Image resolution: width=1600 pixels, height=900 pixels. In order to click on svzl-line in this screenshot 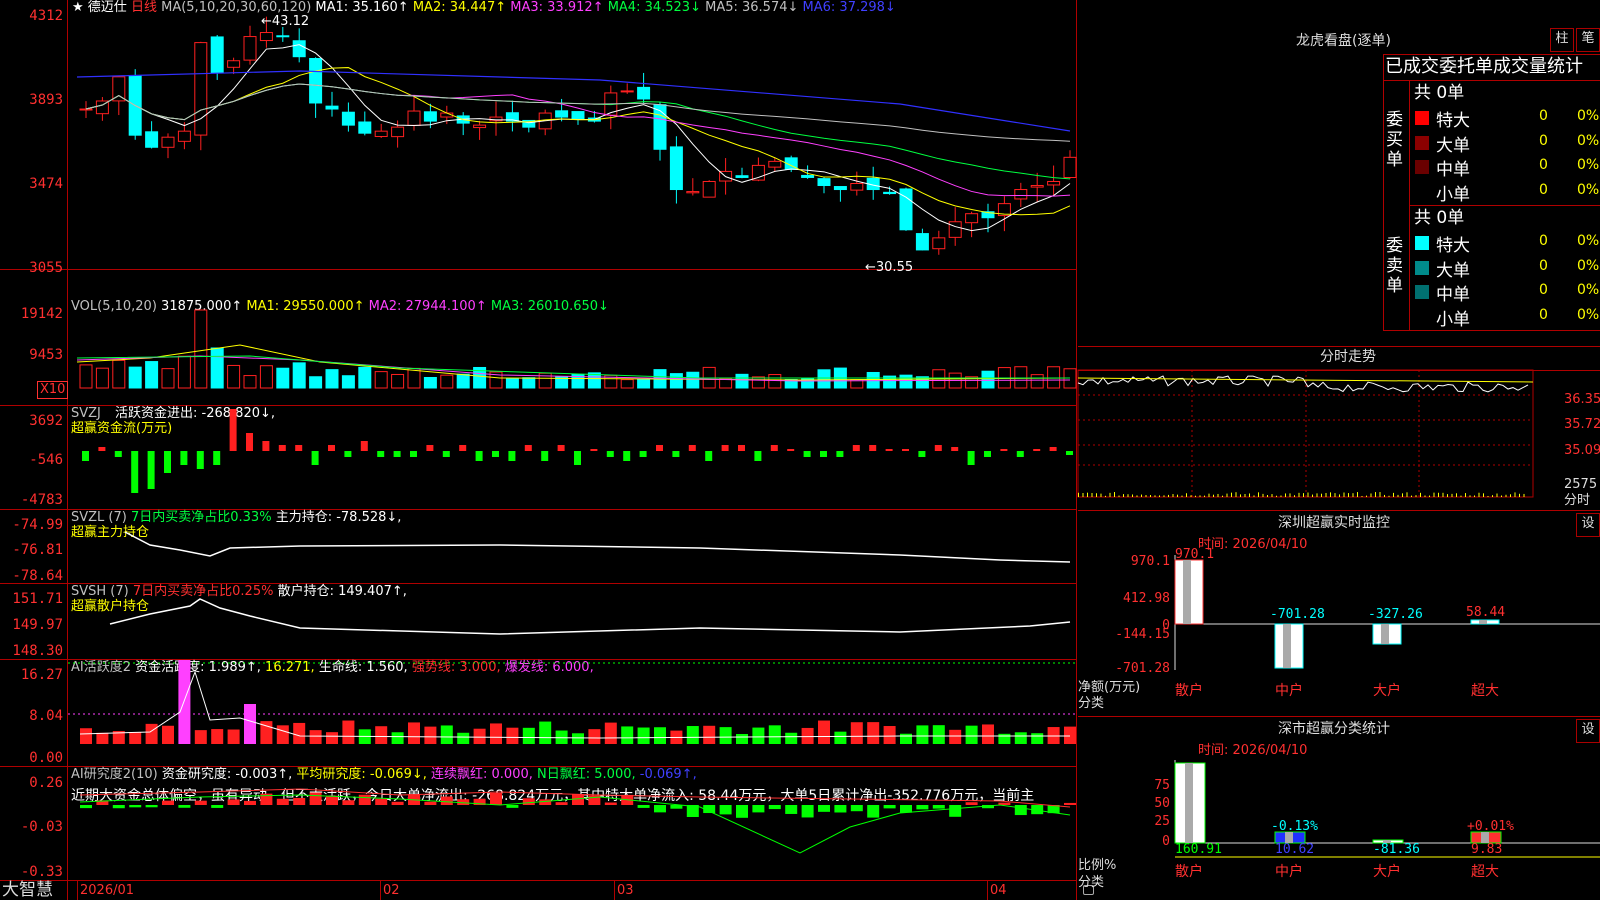, I will do `click(597, 547)`.